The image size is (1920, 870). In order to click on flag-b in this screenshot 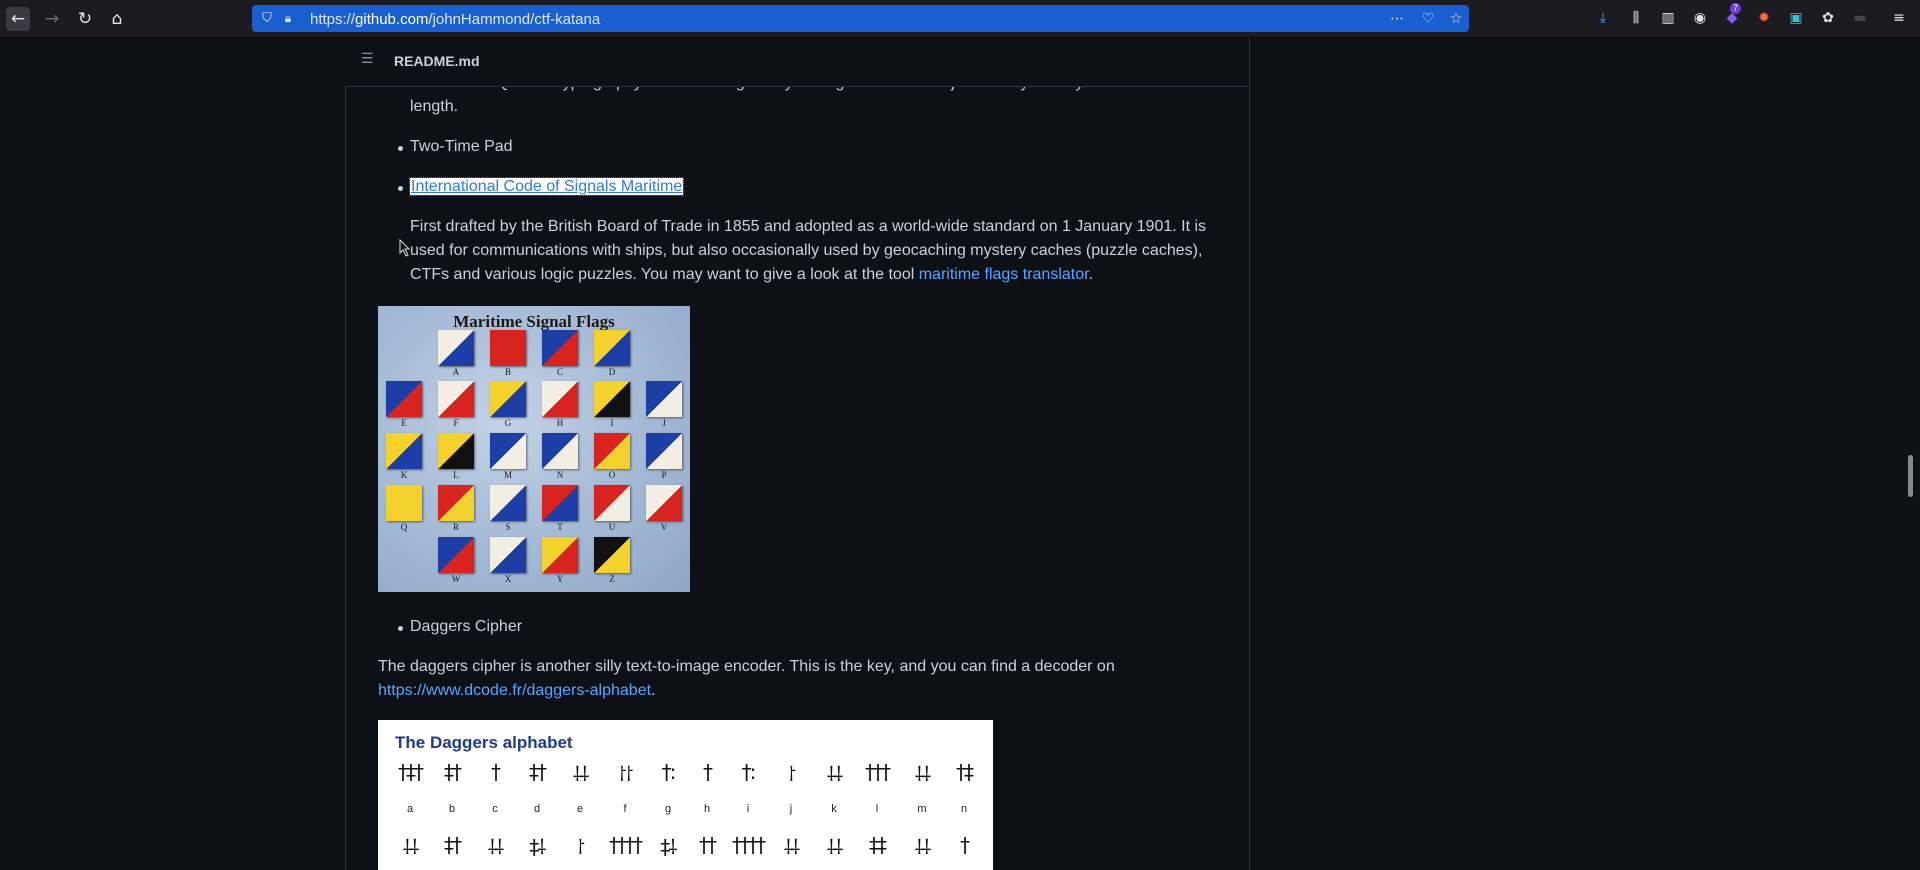, I will do `click(508, 348)`.